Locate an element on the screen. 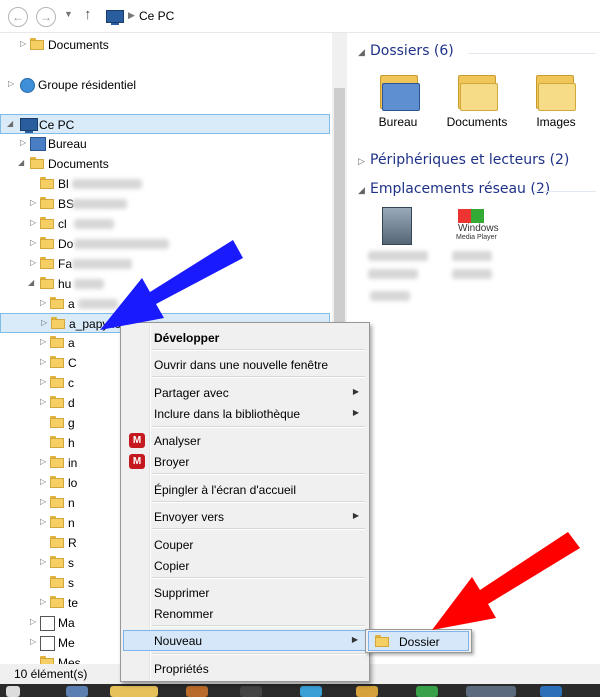 This screenshot has height=697, width=600. desktop-folder-icon is located at coordinates (400, 91).